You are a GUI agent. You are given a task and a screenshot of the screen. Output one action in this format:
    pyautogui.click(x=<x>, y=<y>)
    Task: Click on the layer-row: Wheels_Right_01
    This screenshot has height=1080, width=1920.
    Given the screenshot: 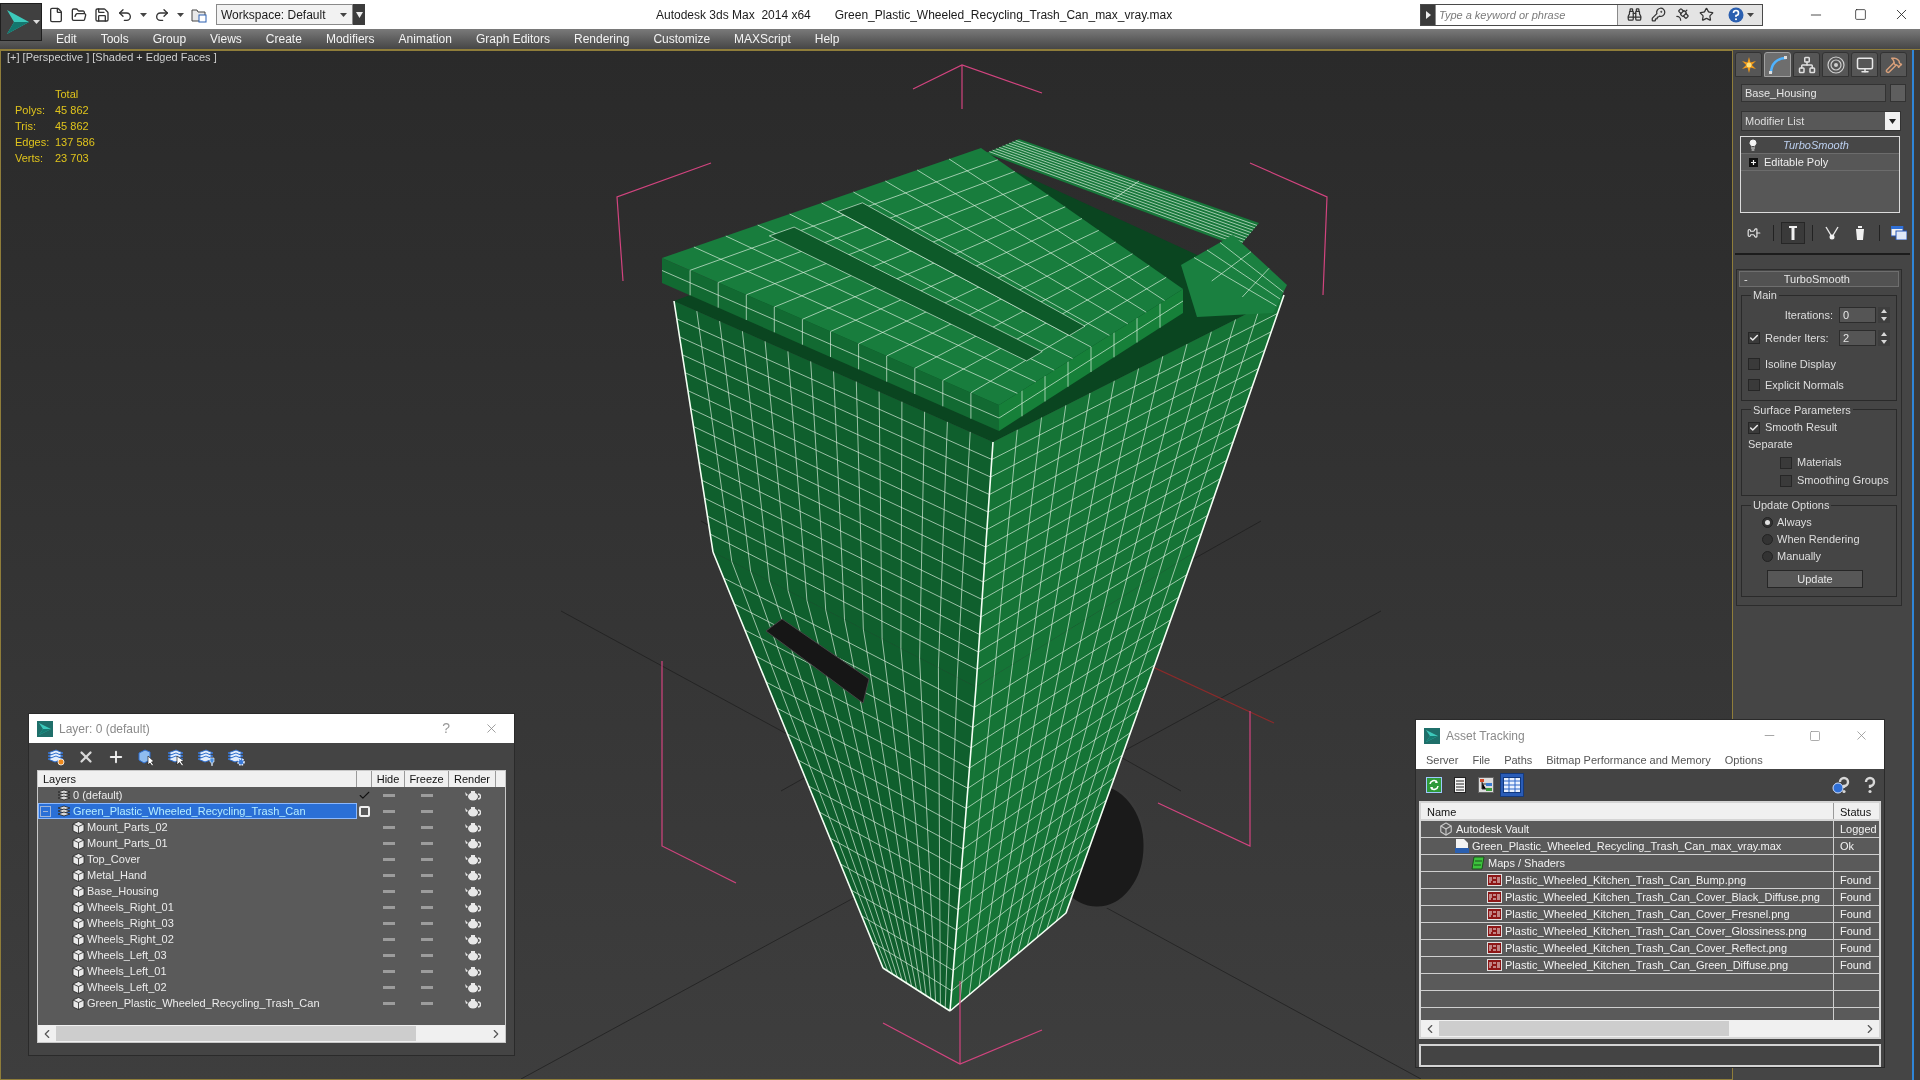 What is the action you would take?
    pyautogui.click(x=197, y=907)
    